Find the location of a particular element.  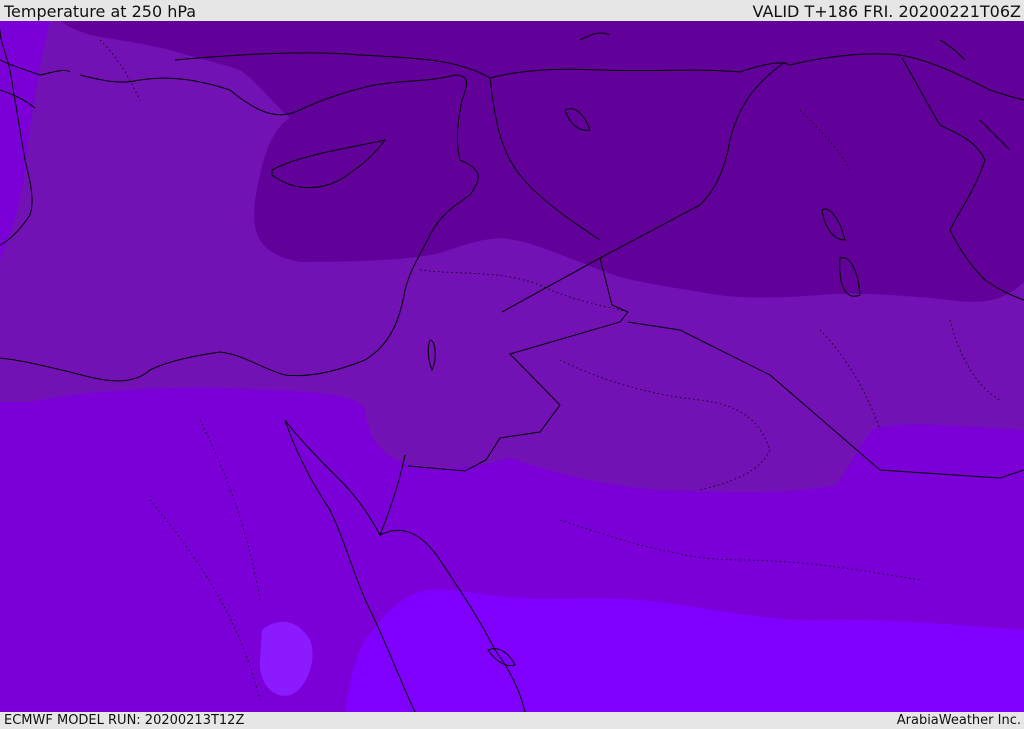

credit: ArabiaWeather Inc. is located at coordinates (958, 720).